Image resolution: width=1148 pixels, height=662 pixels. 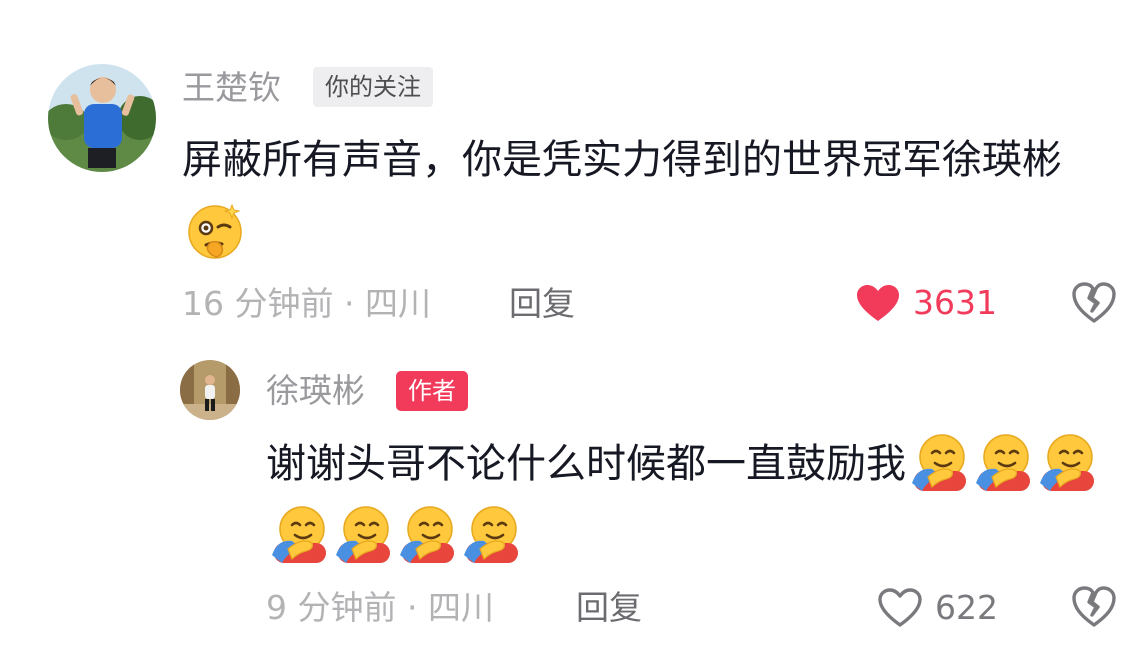 I want to click on heart-outline-icon, so click(x=900, y=607).